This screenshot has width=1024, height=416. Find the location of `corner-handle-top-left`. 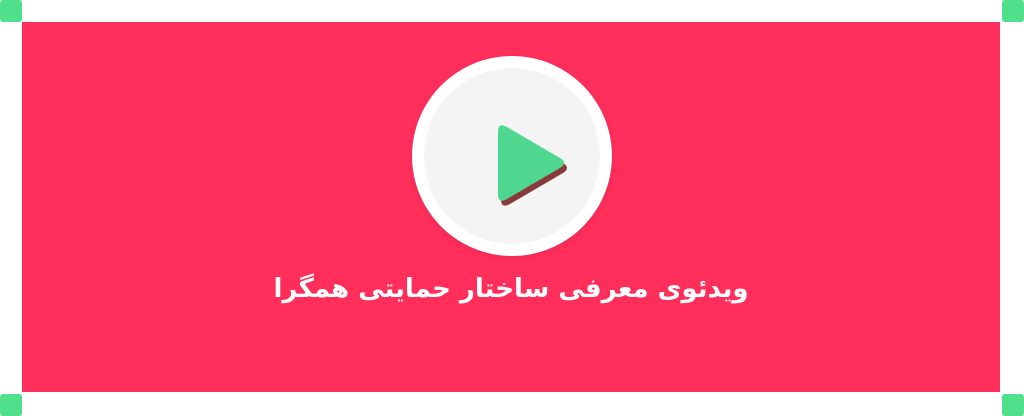

corner-handle-top-left is located at coordinates (11, 11).